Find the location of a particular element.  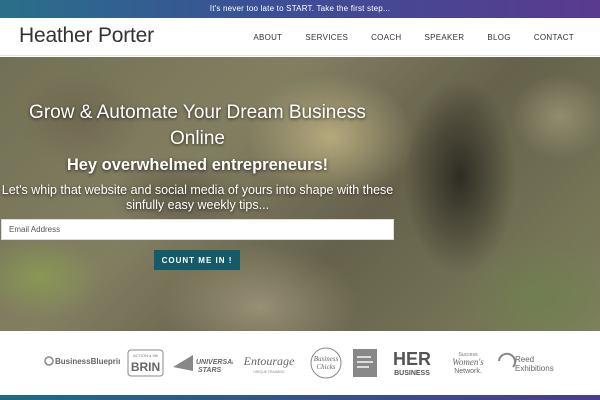

nav-contact: CONTACT is located at coordinates (554, 37).